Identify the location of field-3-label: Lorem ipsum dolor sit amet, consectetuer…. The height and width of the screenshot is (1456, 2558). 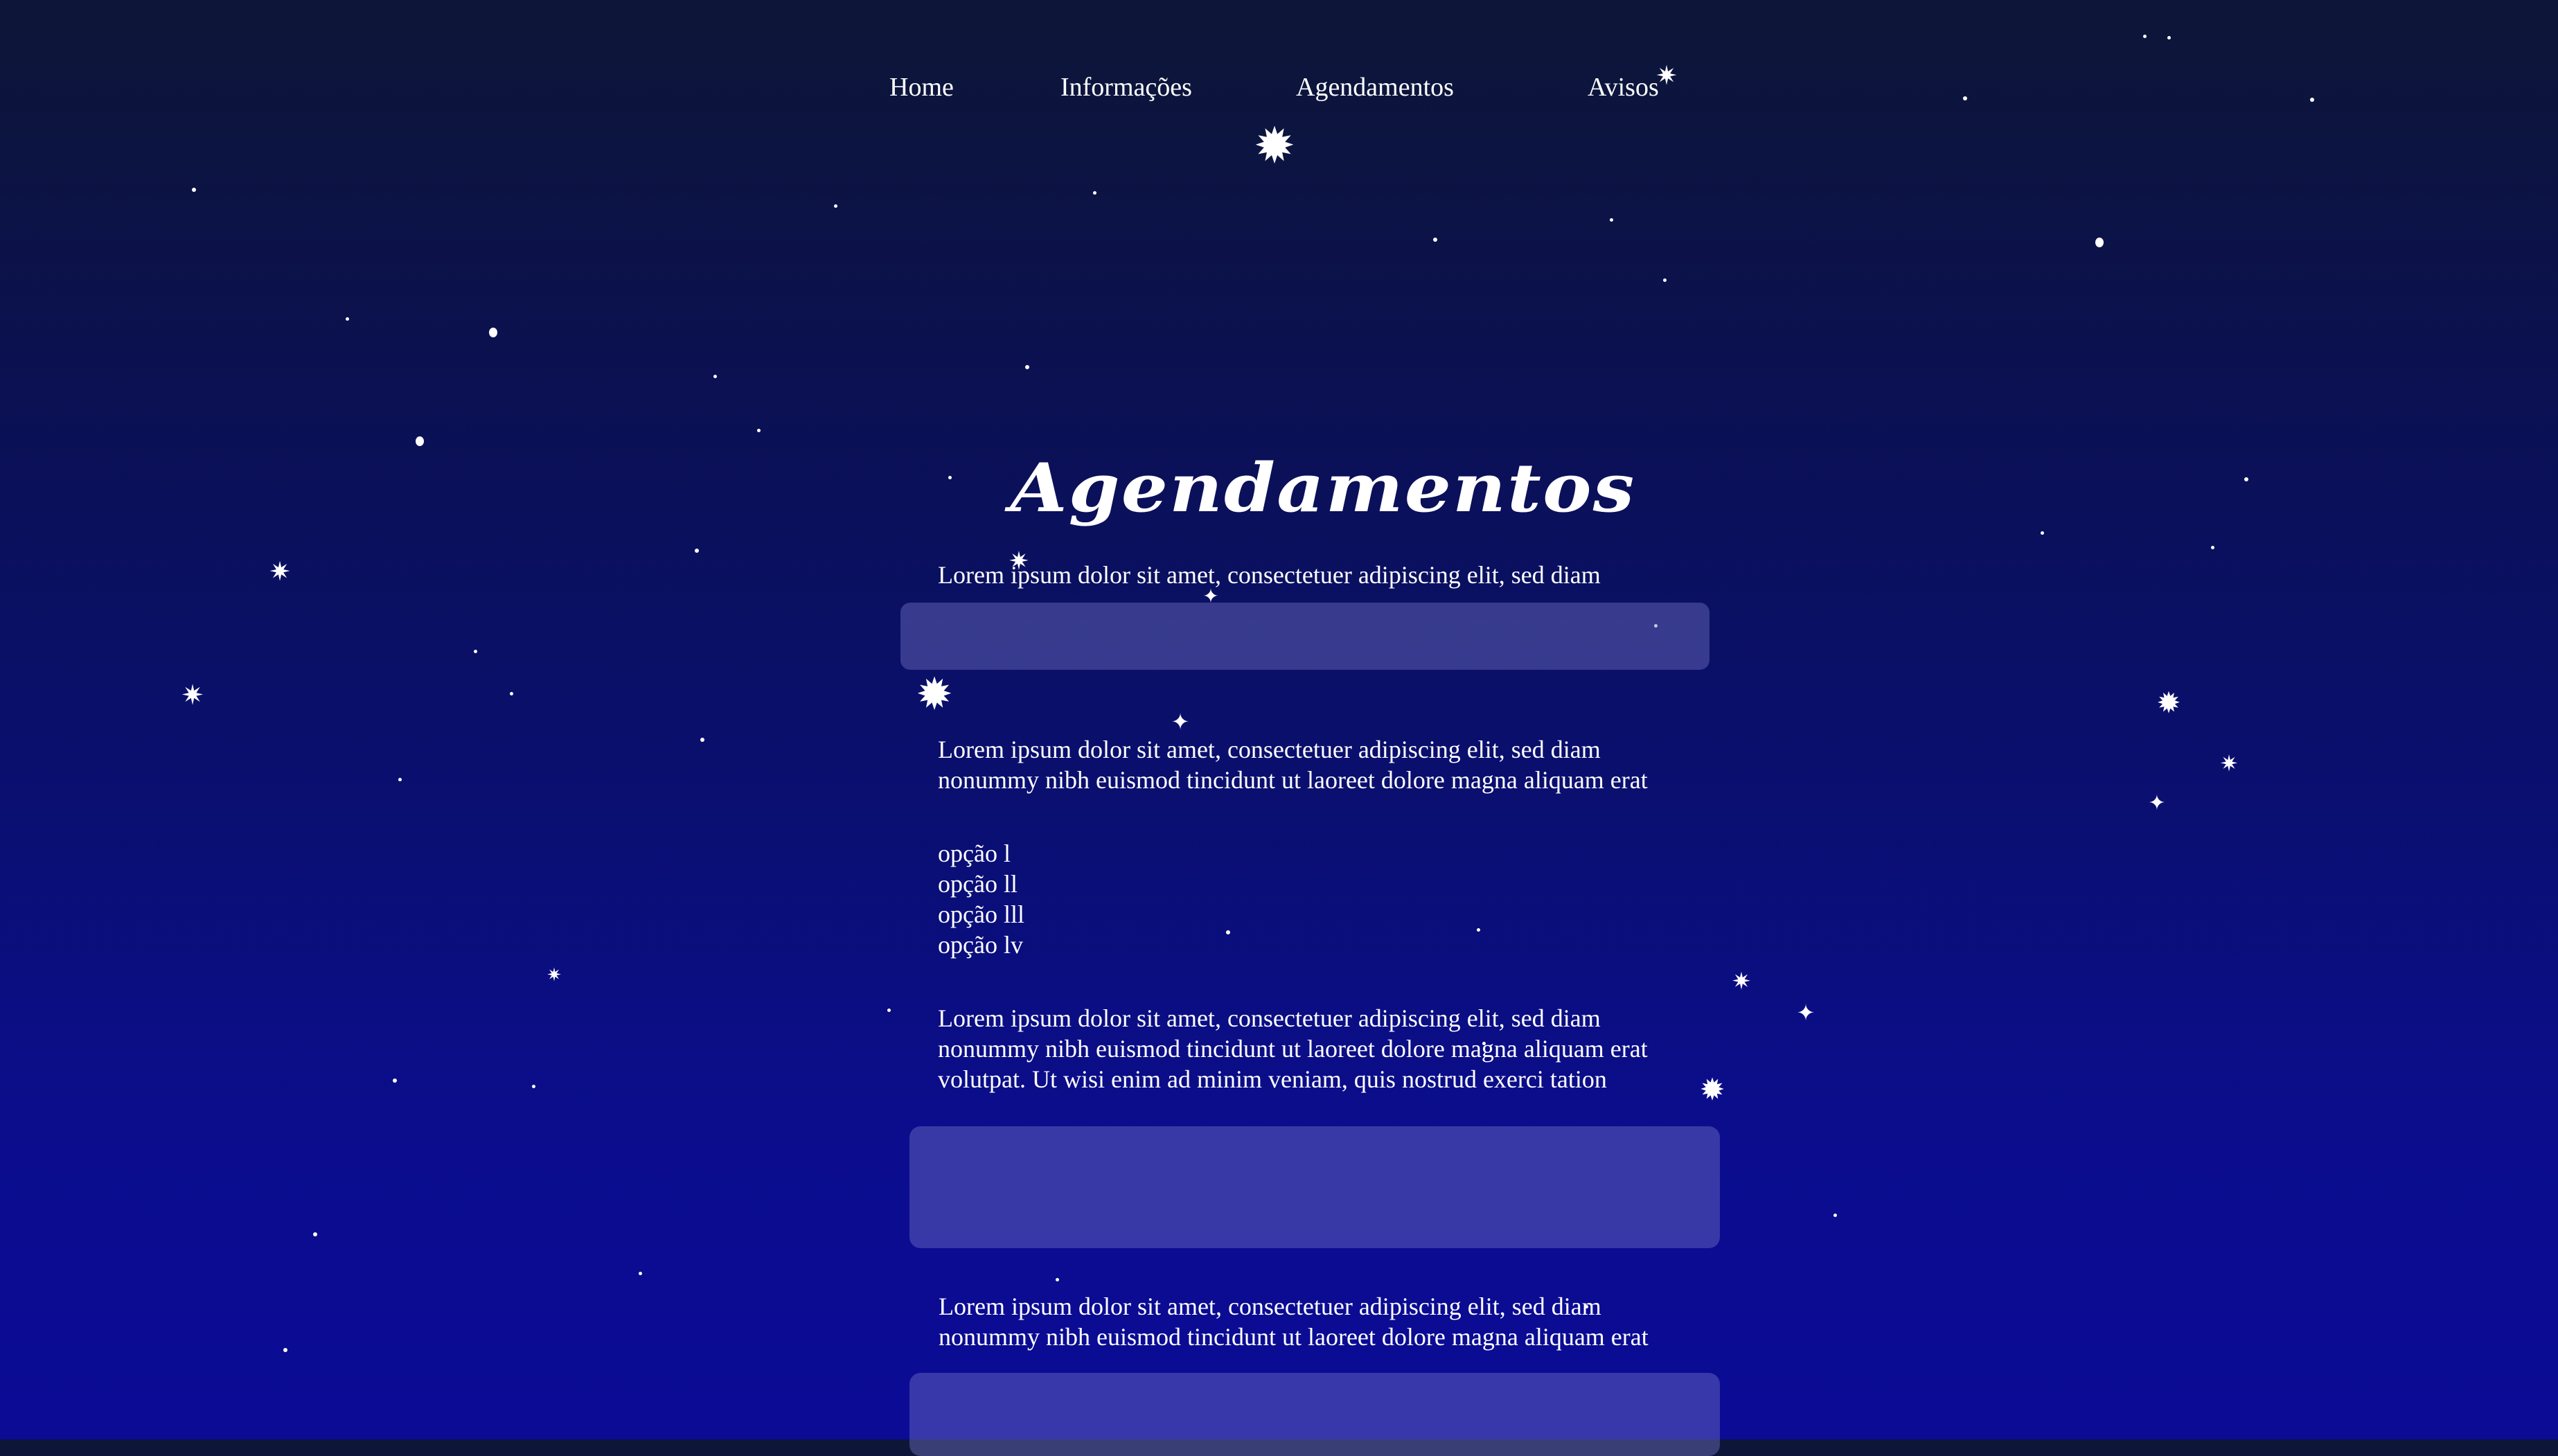
(1294, 1322).